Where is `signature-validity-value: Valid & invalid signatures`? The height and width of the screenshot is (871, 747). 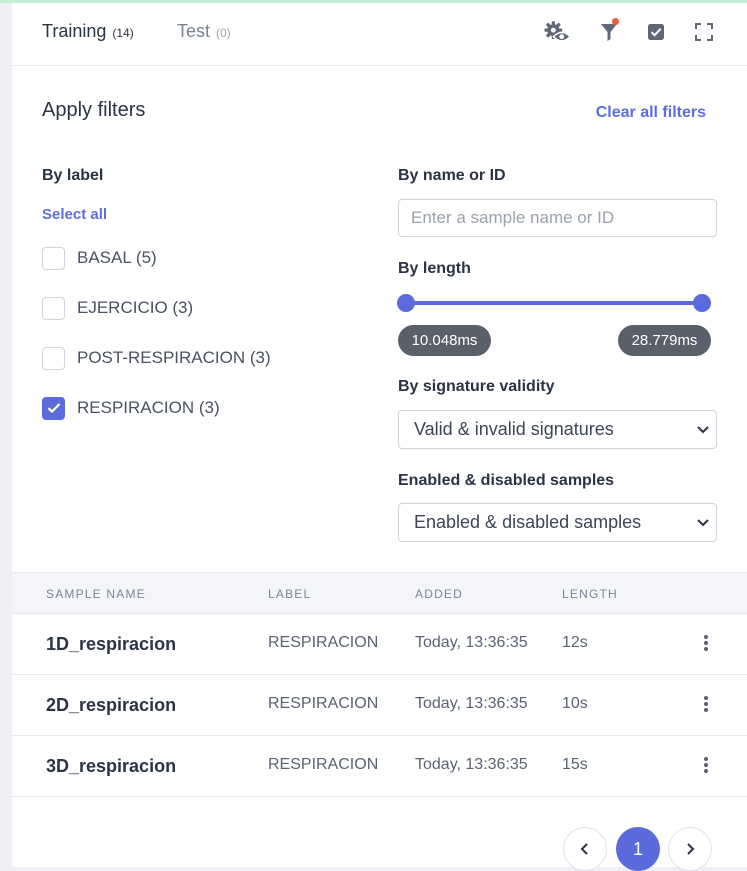 signature-validity-value: Valid & invalid signatures is located at coordinates (514, 429).